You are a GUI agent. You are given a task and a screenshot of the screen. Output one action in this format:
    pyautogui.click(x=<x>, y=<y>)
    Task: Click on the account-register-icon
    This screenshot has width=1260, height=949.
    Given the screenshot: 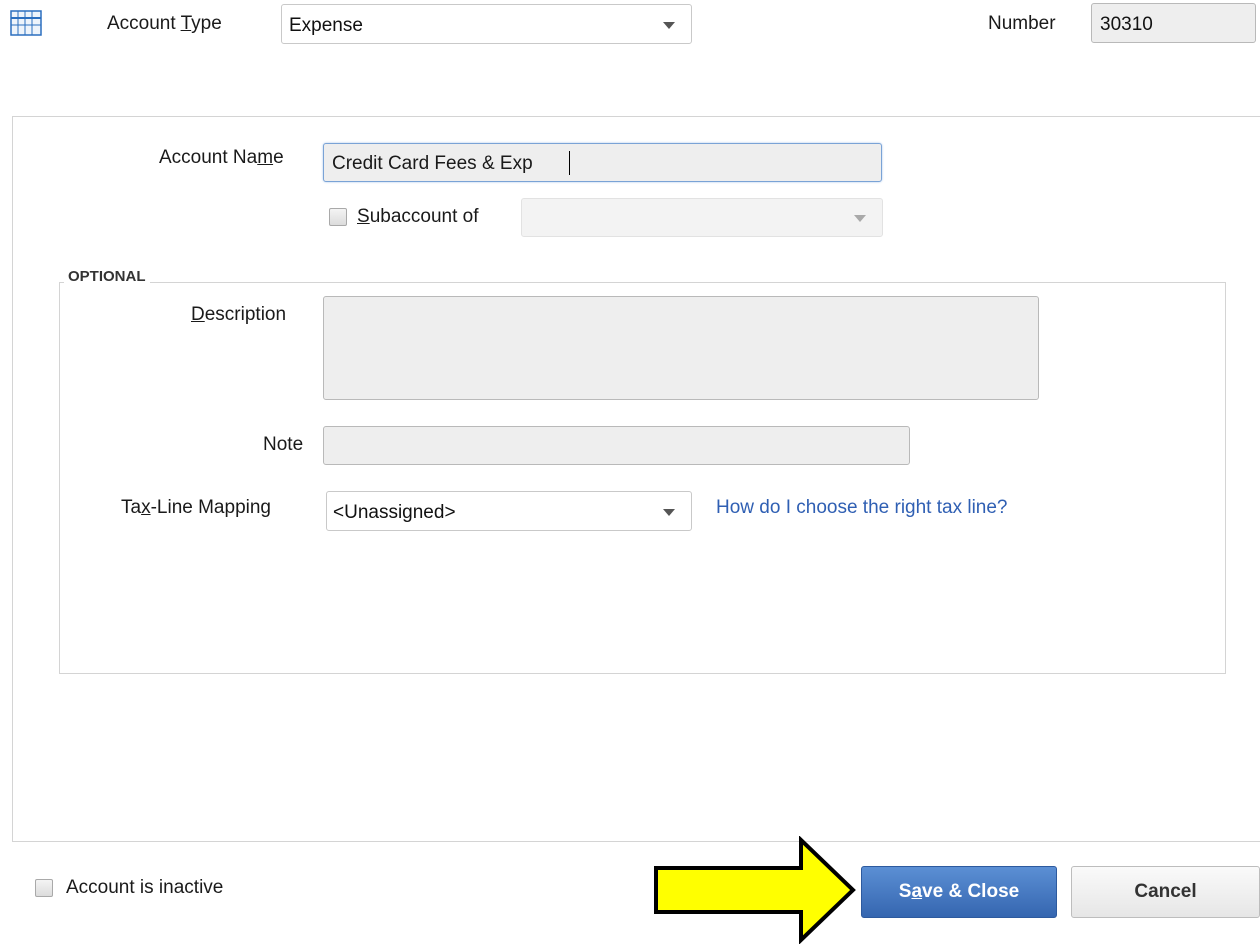 What is the action you would take?
    pyautogui.click(x=26, y=23)
    